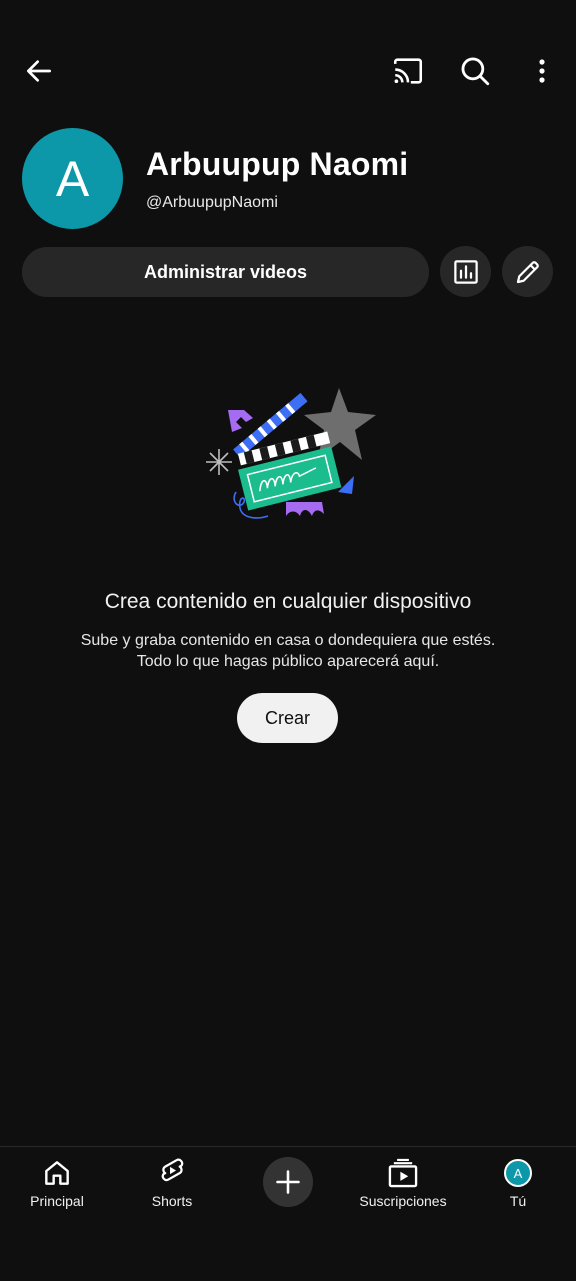 The image size is (576, 1281). What do you see at coordinates (403, 1173) in the screenshot?
I see `subscriptions-icon` at bounding box center [403, 1173].